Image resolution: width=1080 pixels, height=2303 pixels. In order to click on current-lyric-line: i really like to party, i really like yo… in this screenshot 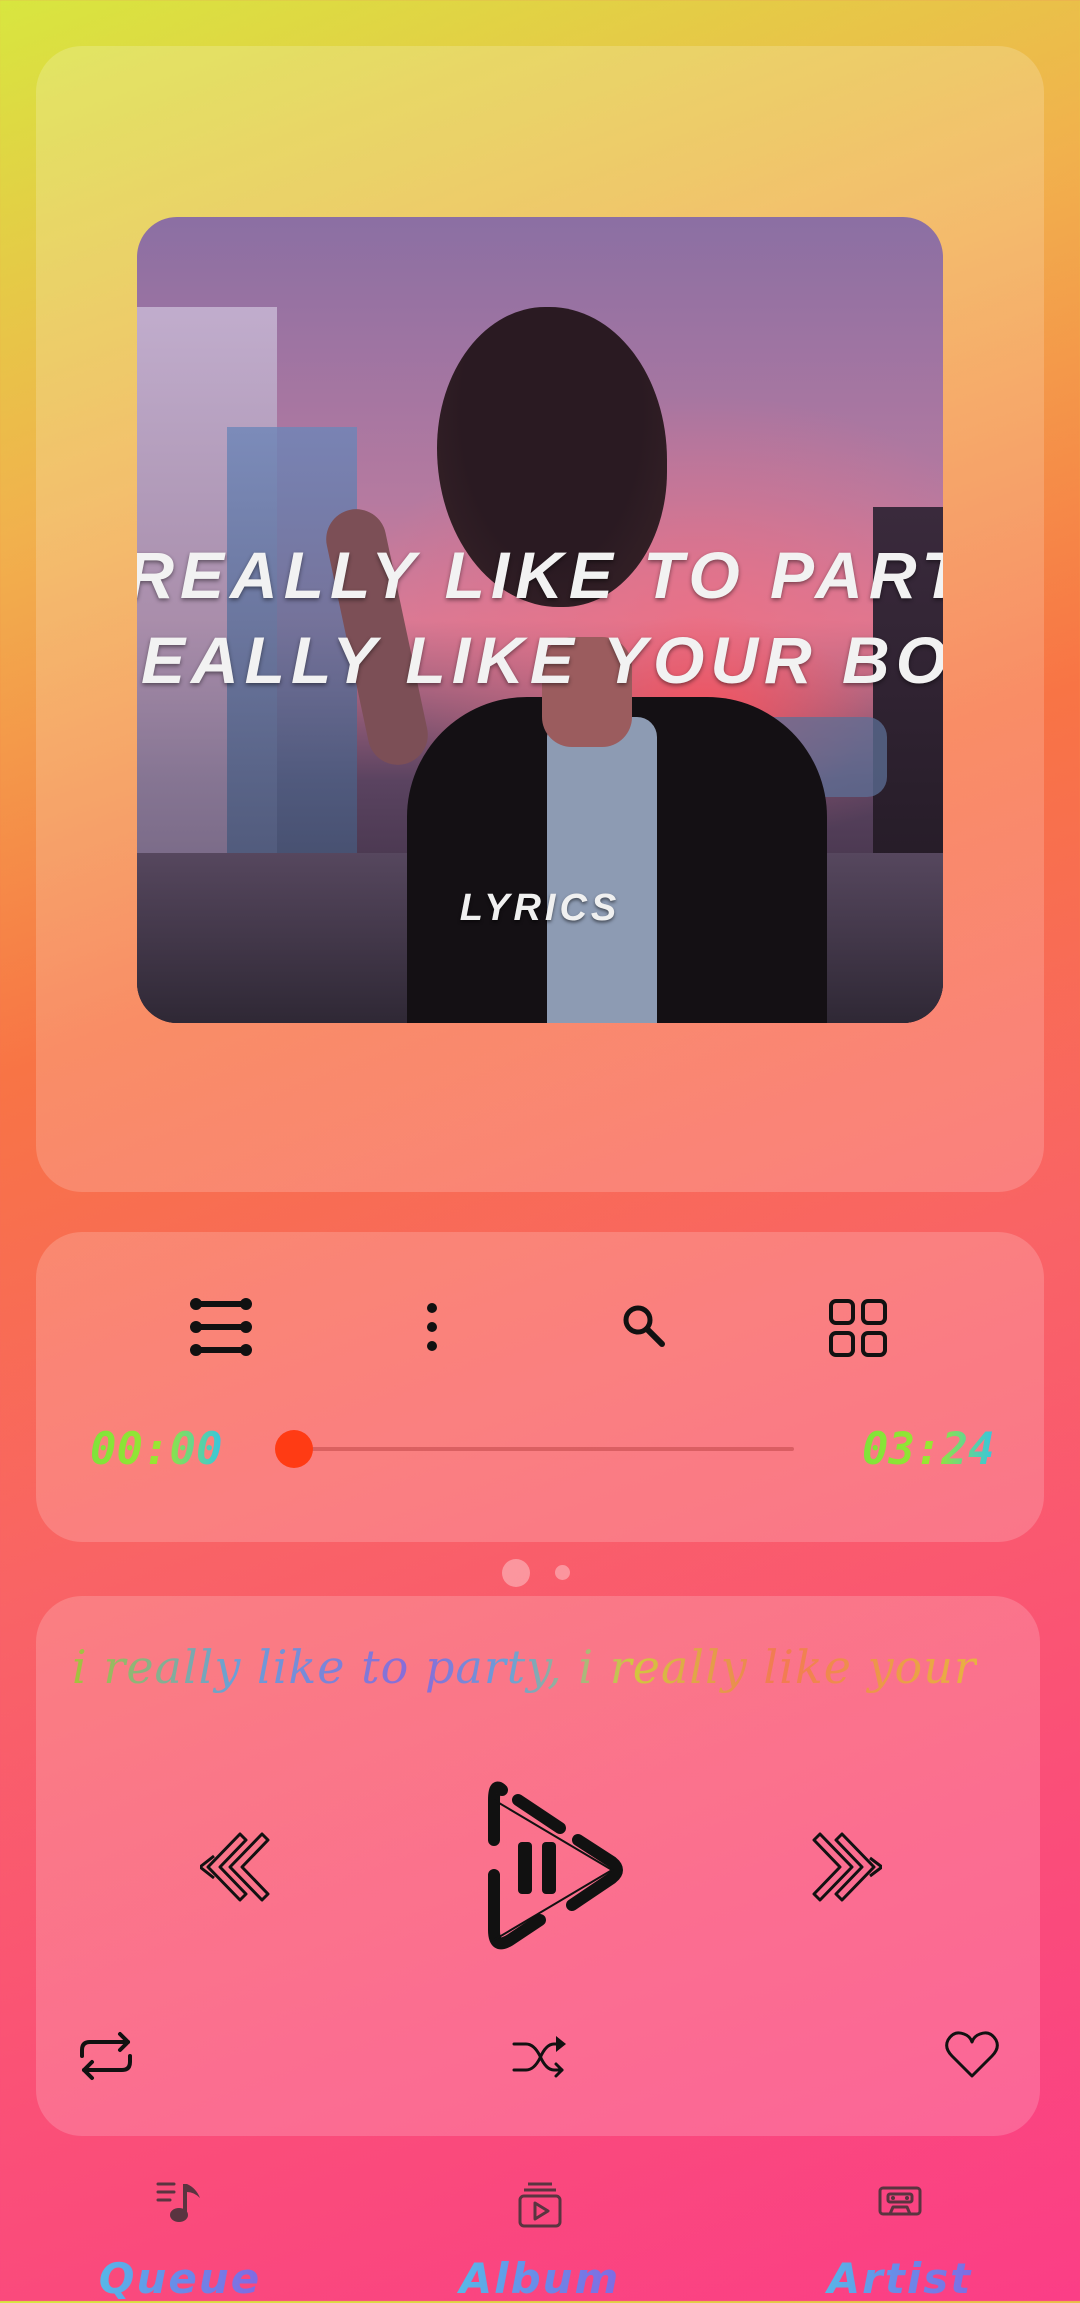, I will do `click(524, 1667)`.